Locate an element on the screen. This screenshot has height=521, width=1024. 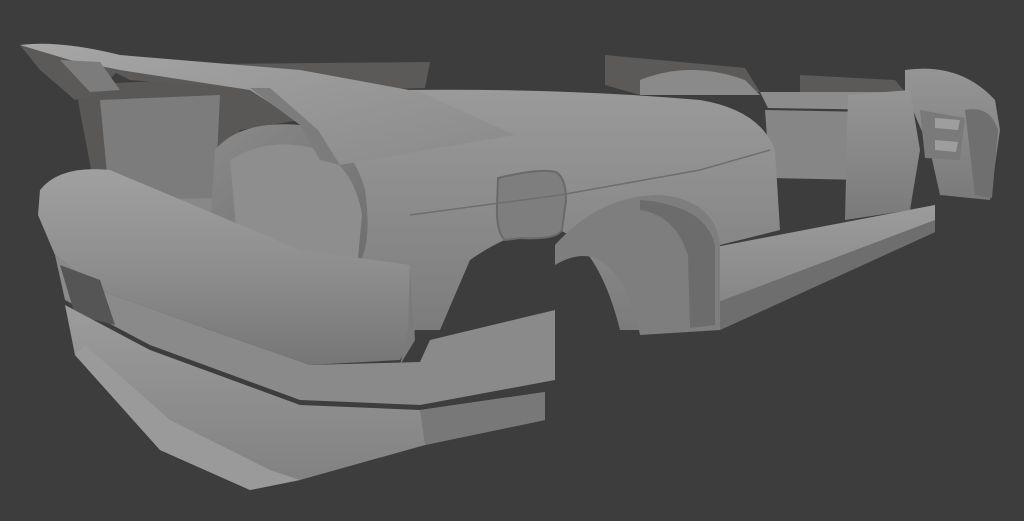
front-fender is located at coordinates (952, 134).